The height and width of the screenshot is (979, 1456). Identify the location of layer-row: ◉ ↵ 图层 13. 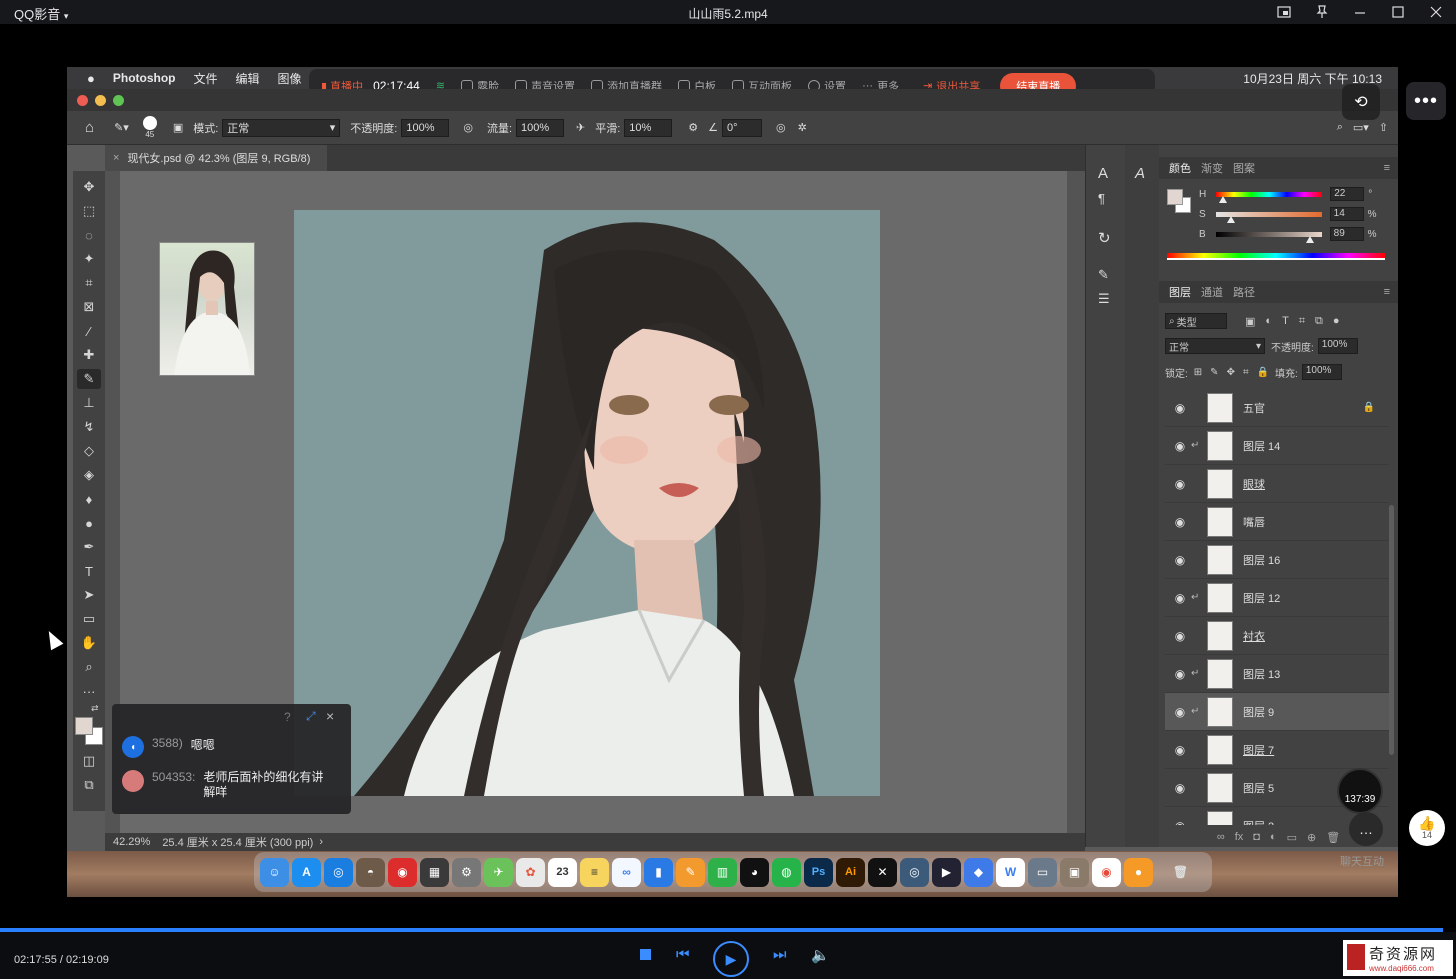
(1277, 674).